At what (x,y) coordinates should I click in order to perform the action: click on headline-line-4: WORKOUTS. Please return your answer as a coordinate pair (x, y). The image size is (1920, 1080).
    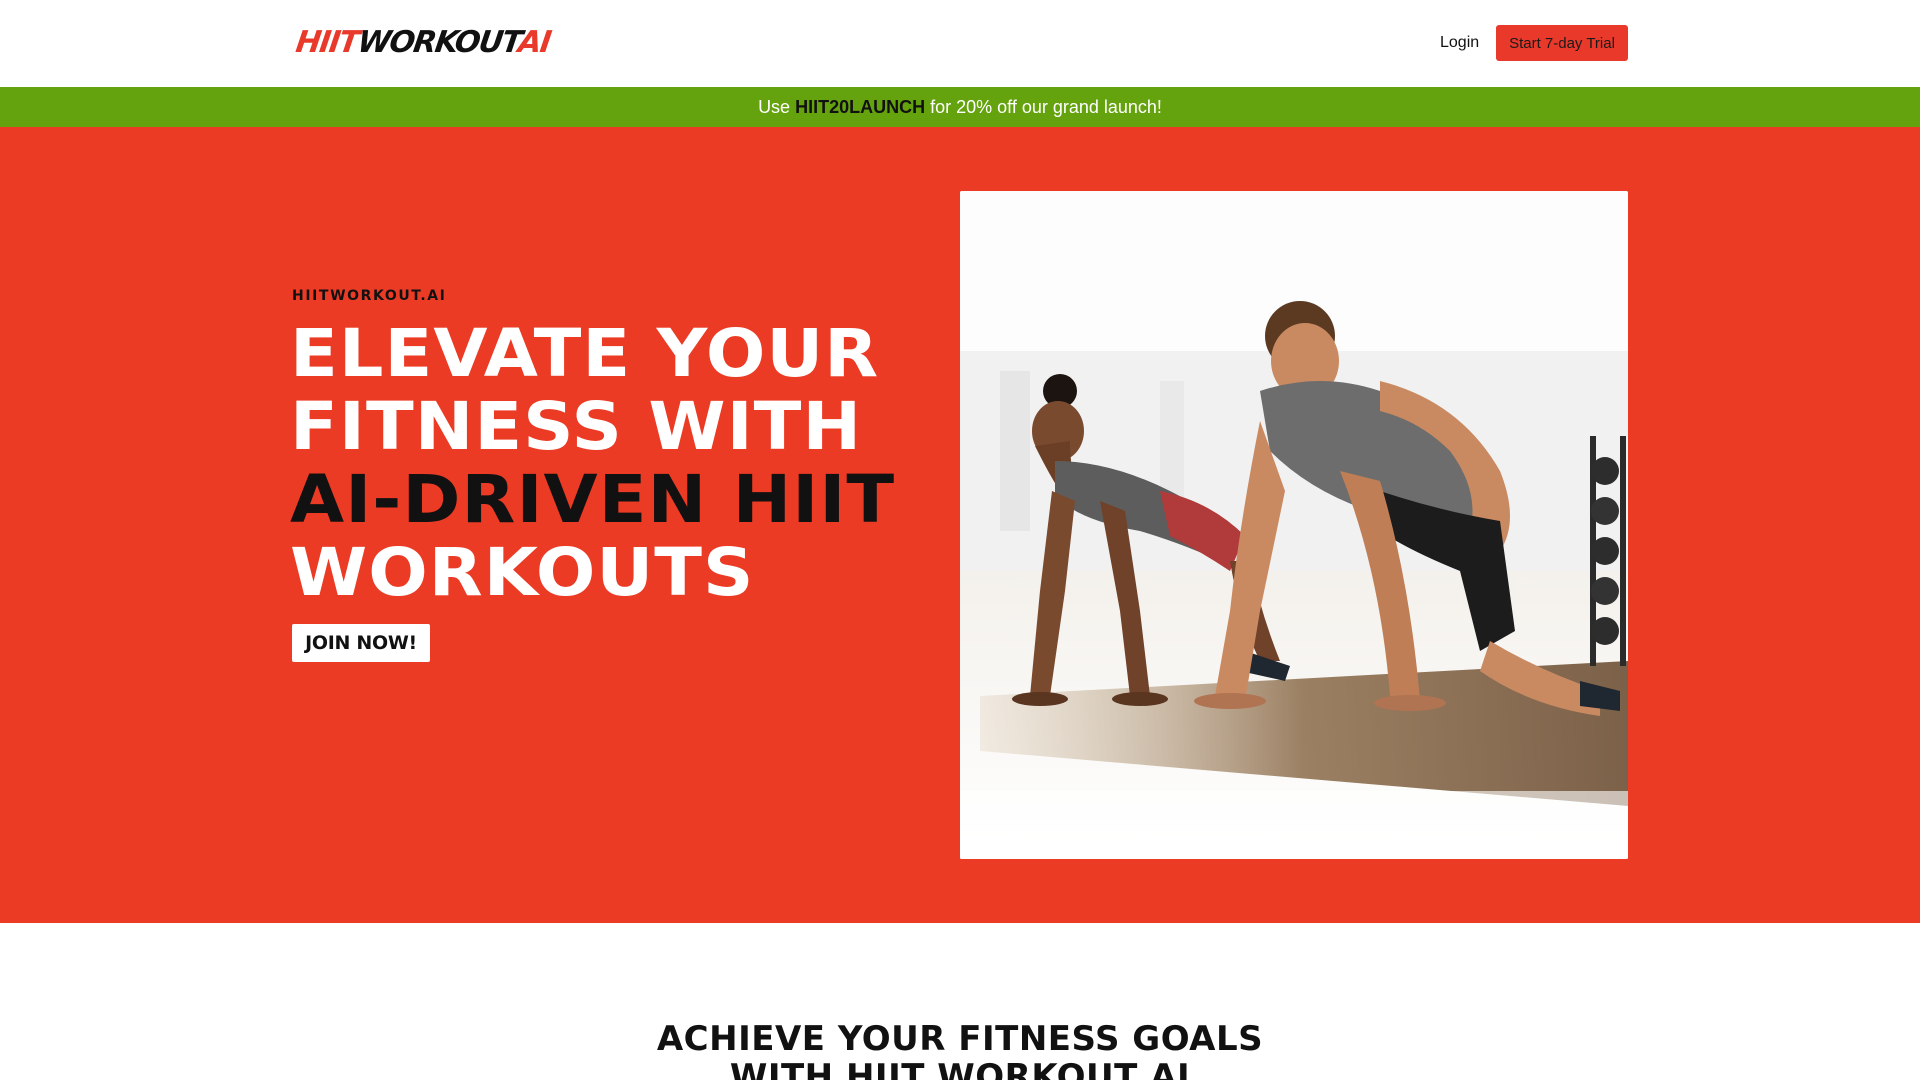
    Looking at the image, I should click on (522, 572).